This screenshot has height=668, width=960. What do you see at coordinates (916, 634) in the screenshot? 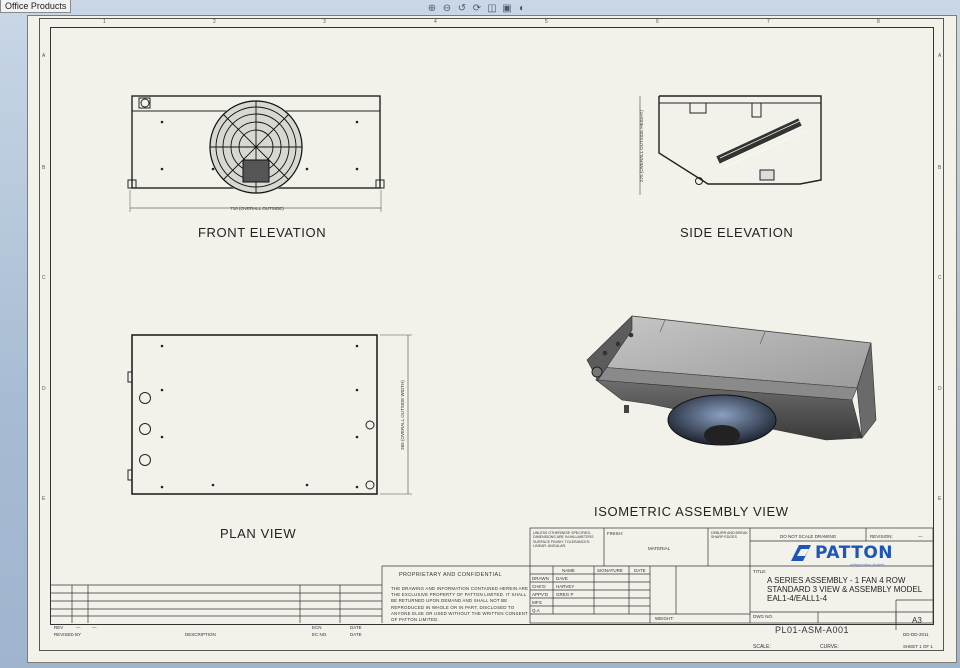
I see `drawing-date: DD-DD-2011` at bounding box center [916, 634].